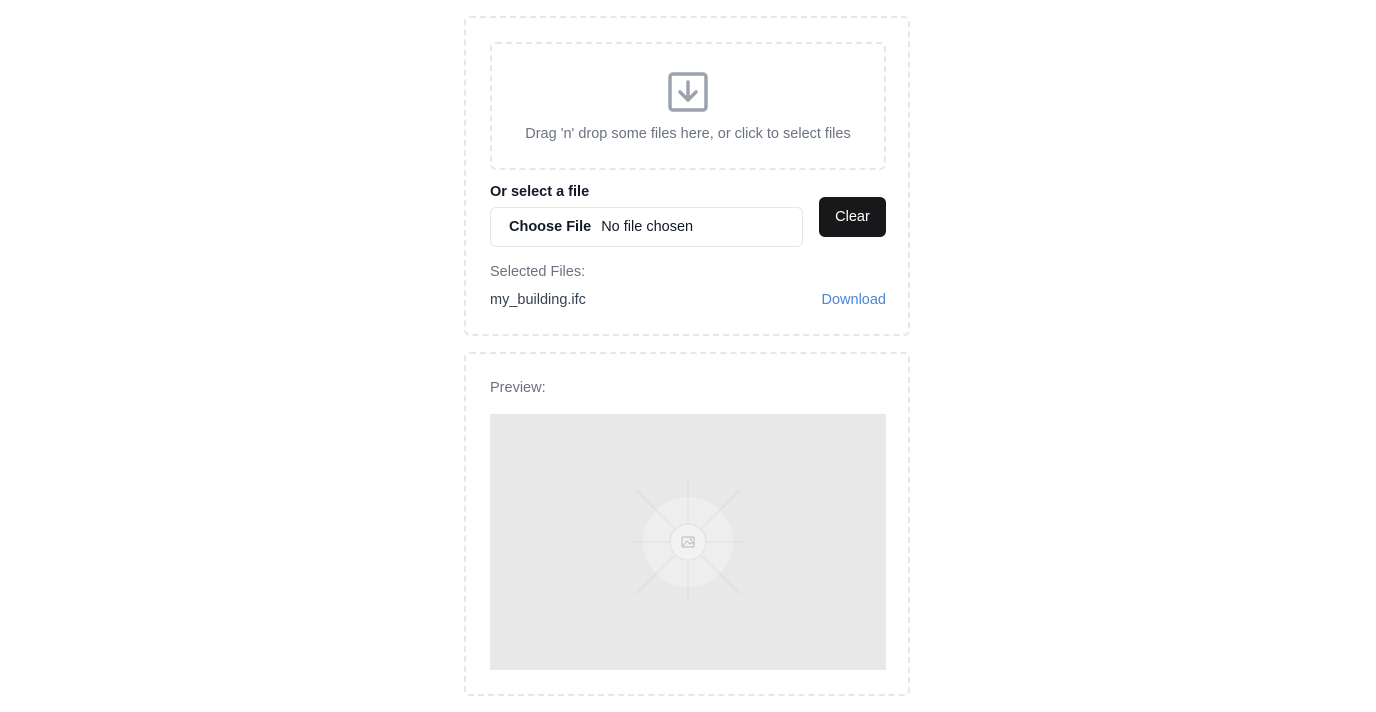 Image resolution: width=1376 pixels, height=712 pixels. I want to click on file-input: Choose File No file chosen, so click(646, 227).